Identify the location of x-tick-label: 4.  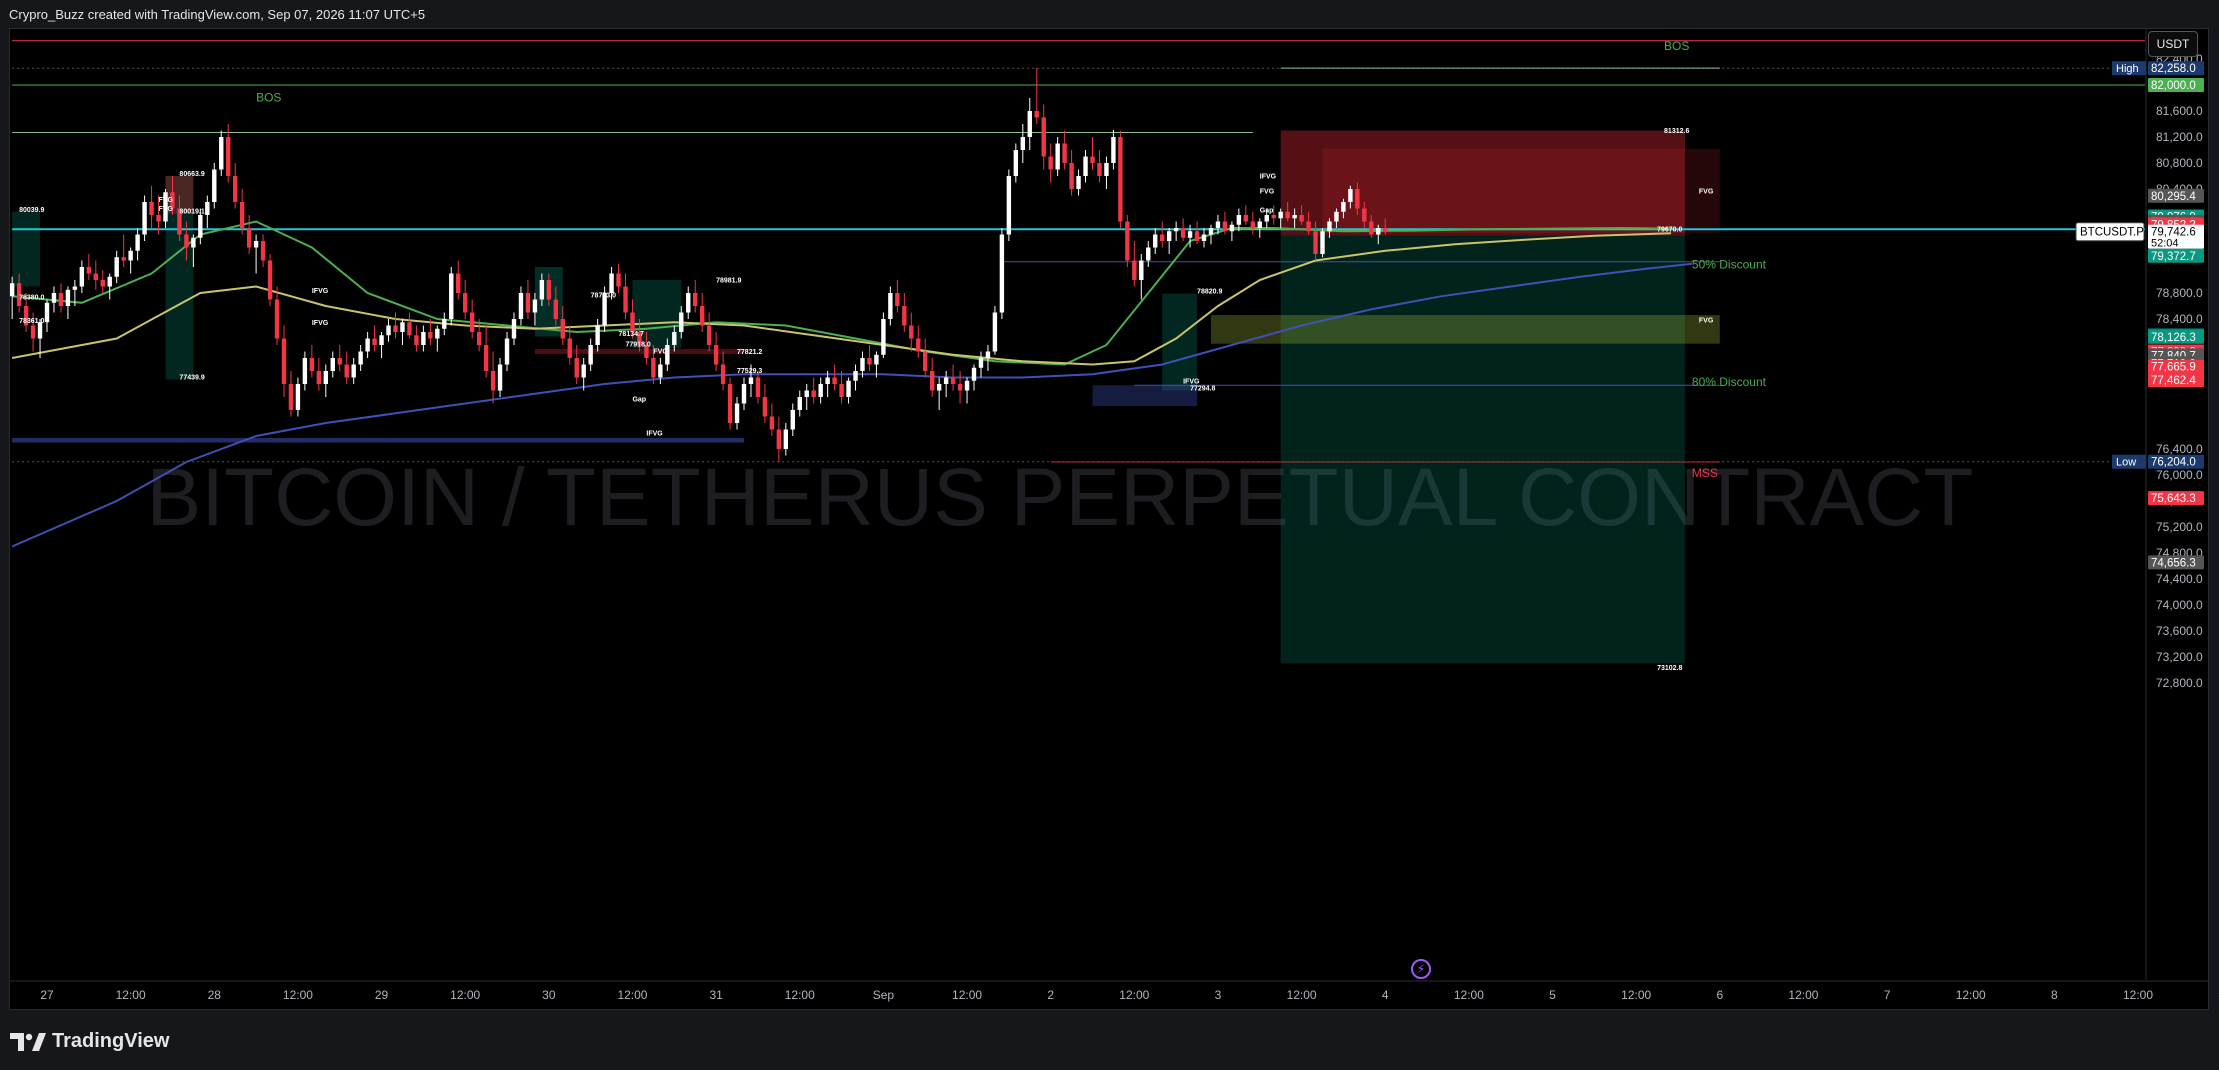
(1385, 995).